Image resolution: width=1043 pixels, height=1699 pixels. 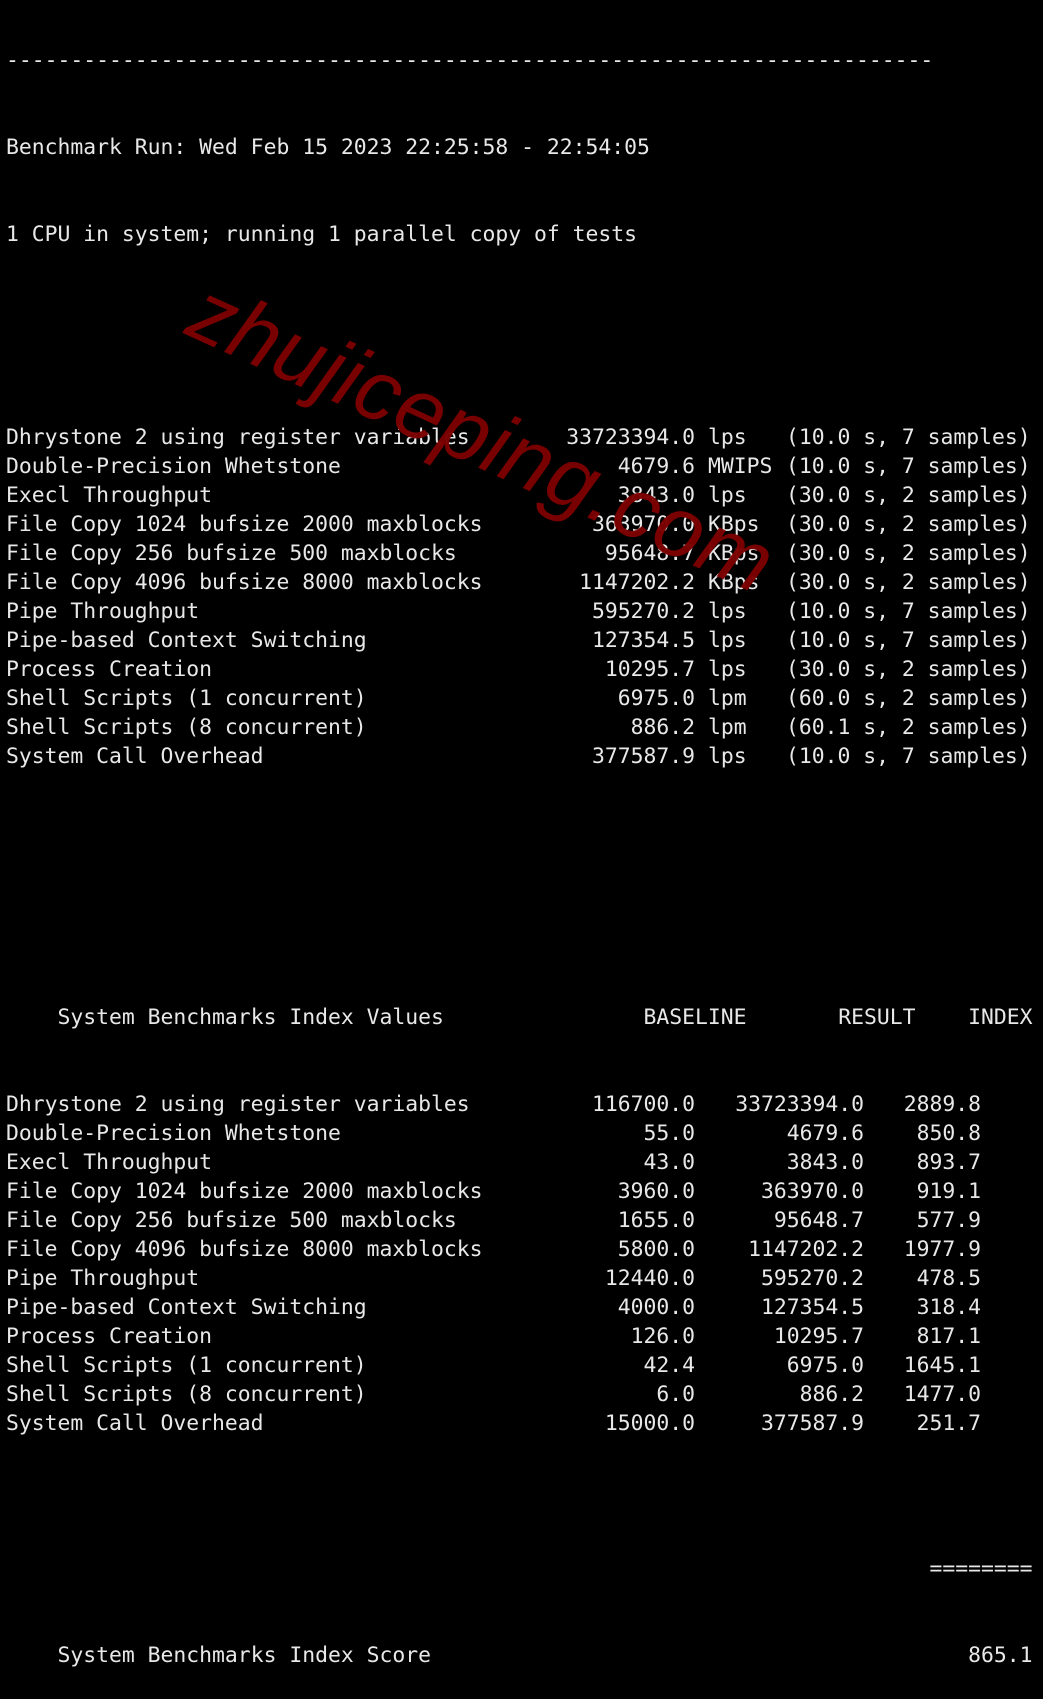 What do you see at coordinates (637, 582) in the screenshot?
I see `result-value: 1147202.2` at bounding box center [637, 582].